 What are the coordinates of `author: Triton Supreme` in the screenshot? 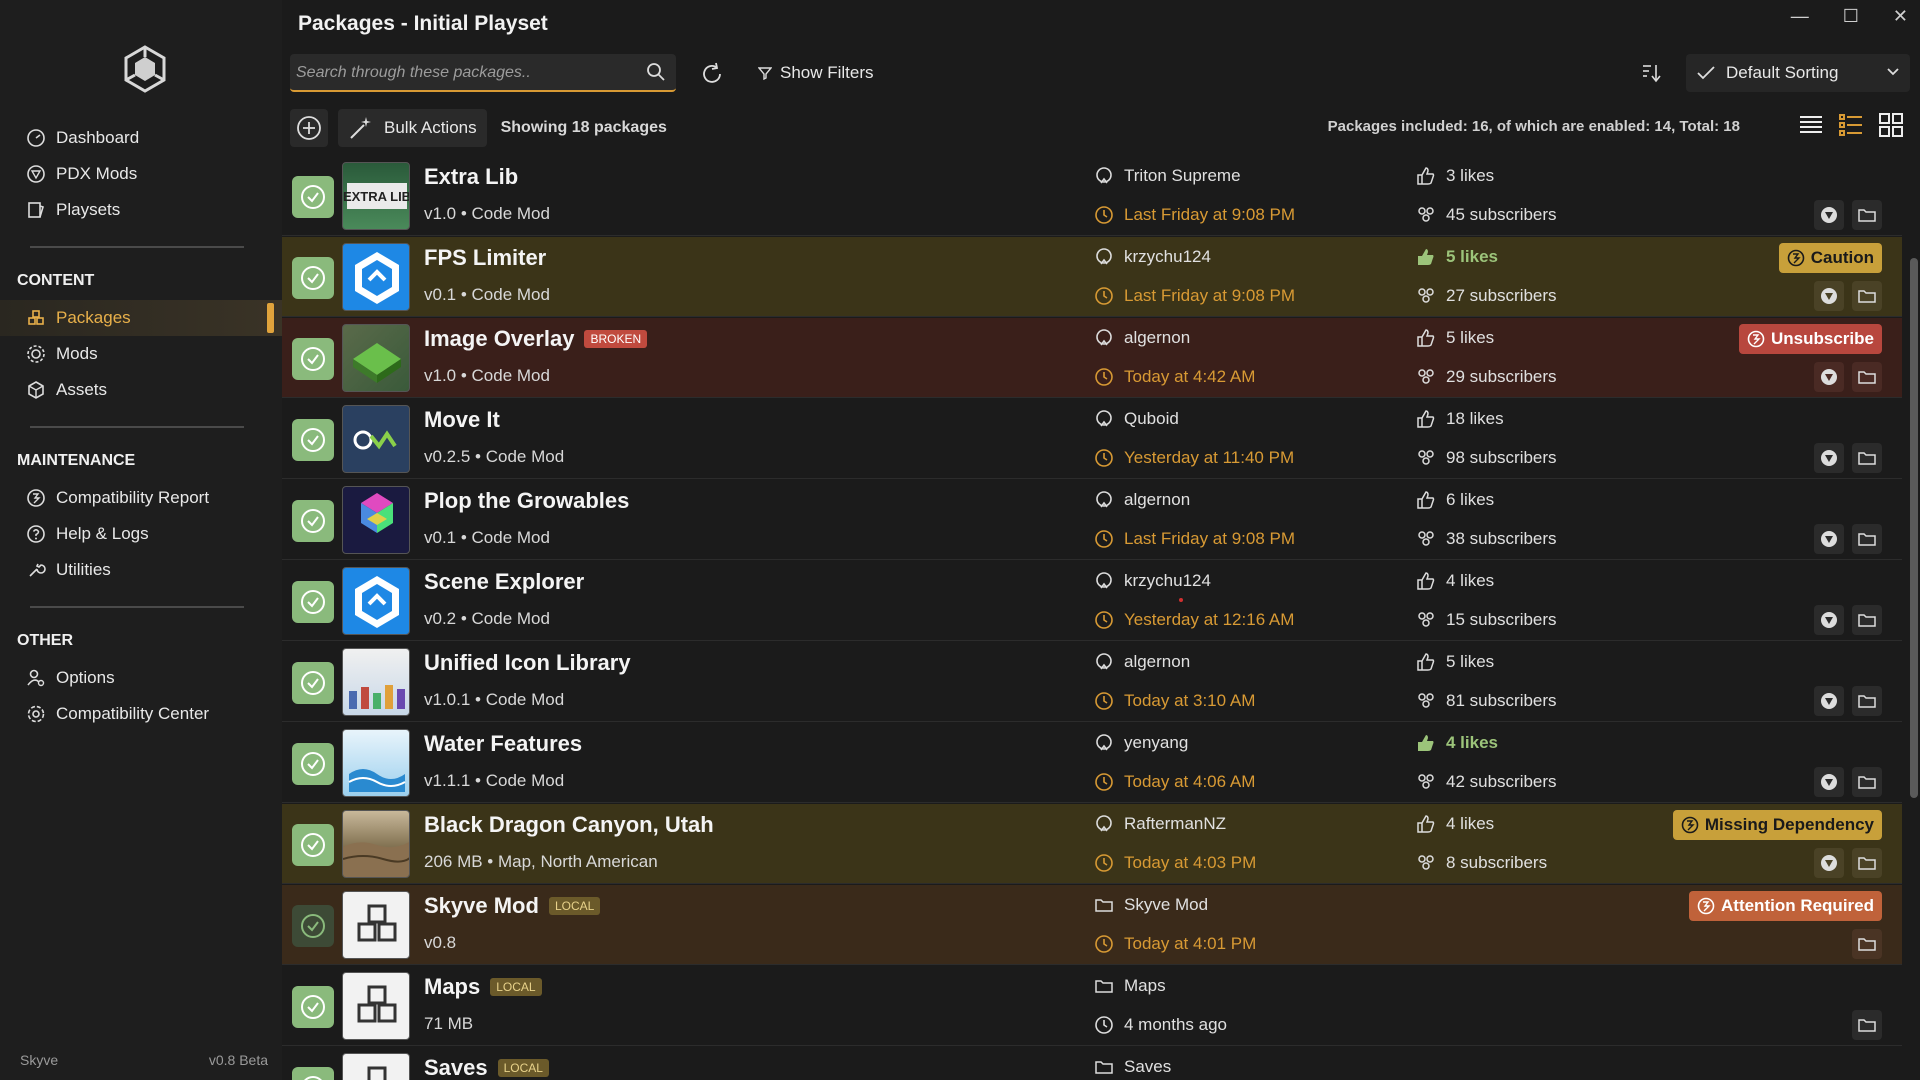 It's located at (1167, 176).